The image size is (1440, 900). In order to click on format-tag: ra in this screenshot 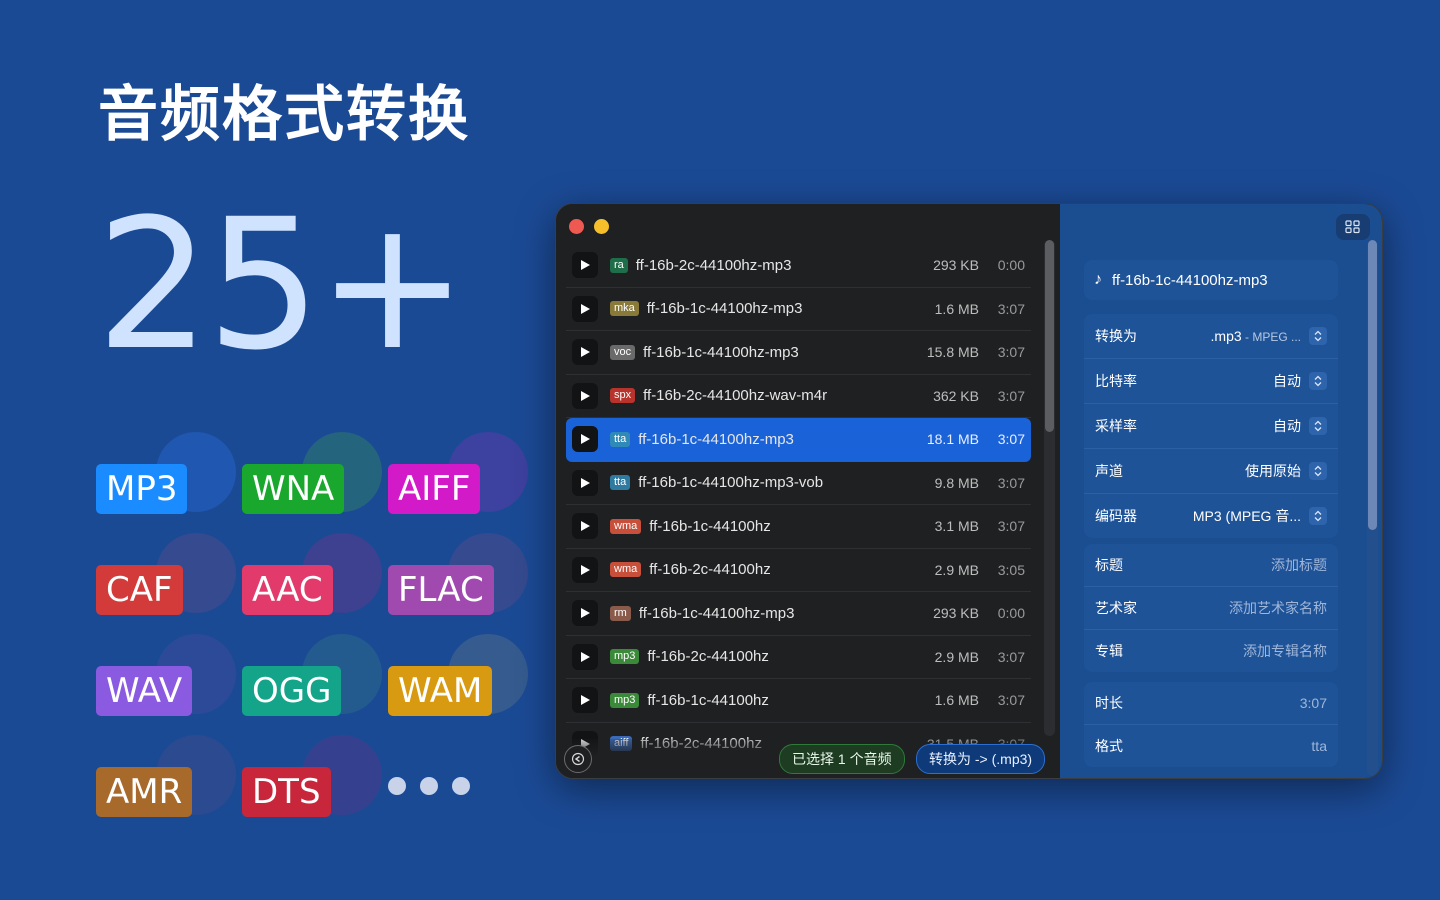, I will do `click(619, 265)`.